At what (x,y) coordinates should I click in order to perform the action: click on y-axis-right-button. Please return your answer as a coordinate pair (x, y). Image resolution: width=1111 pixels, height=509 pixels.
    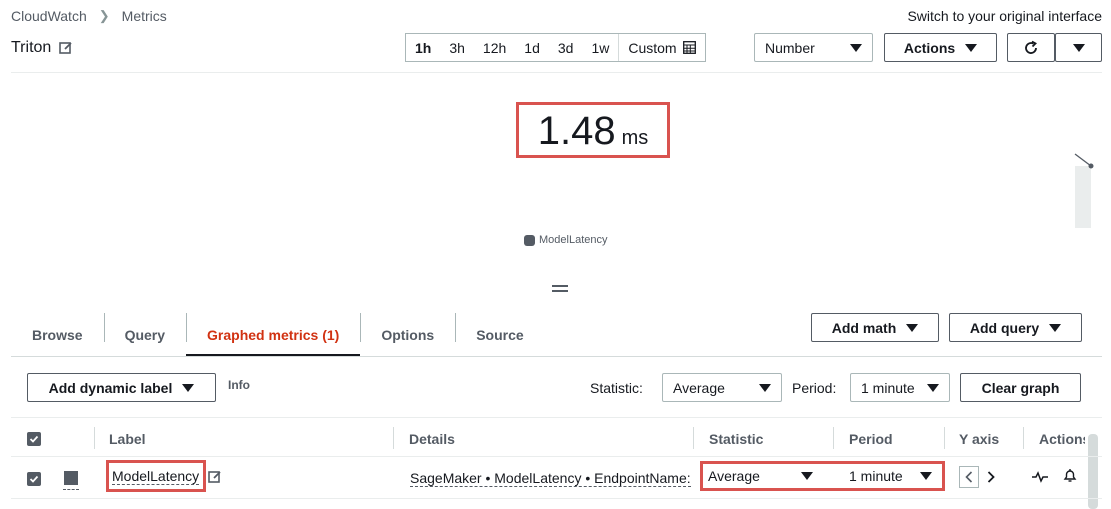
    Looking at the image, I should click on (991, 477).